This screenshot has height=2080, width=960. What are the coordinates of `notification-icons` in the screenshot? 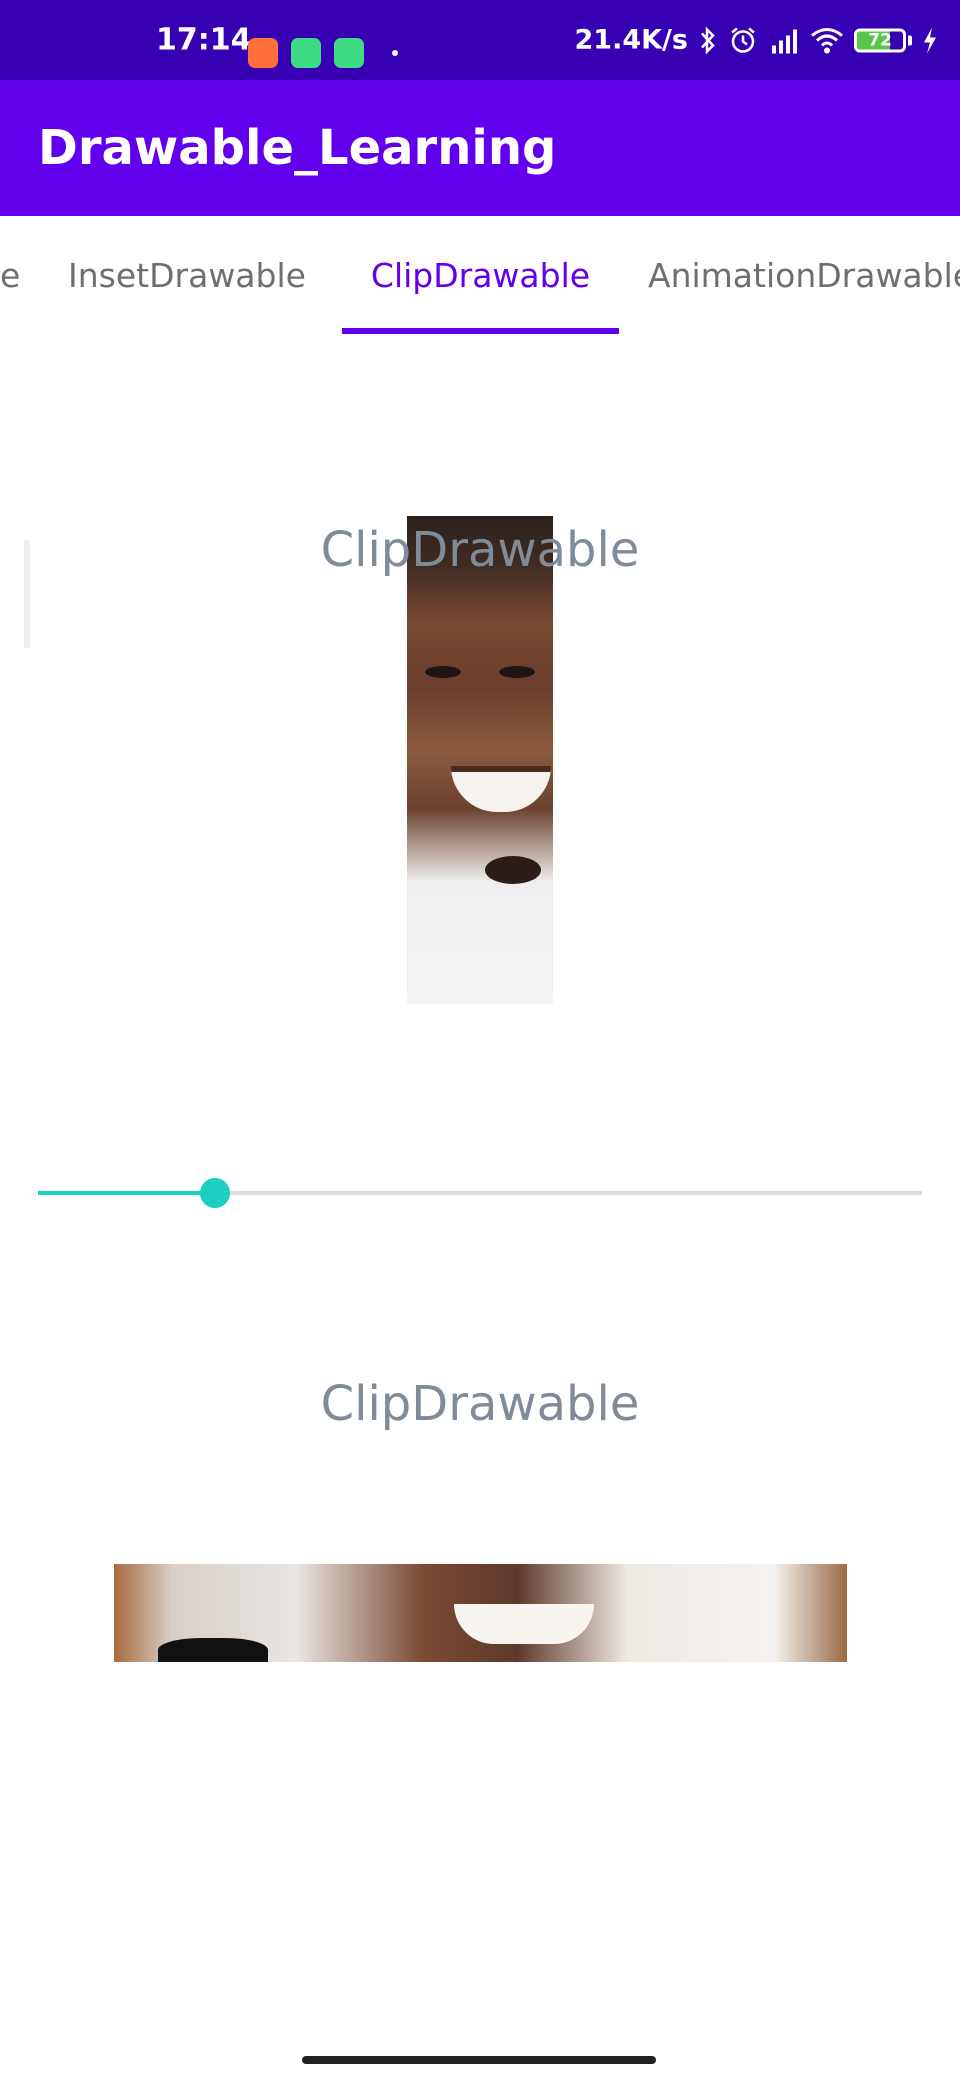 It's located at (306, 53).